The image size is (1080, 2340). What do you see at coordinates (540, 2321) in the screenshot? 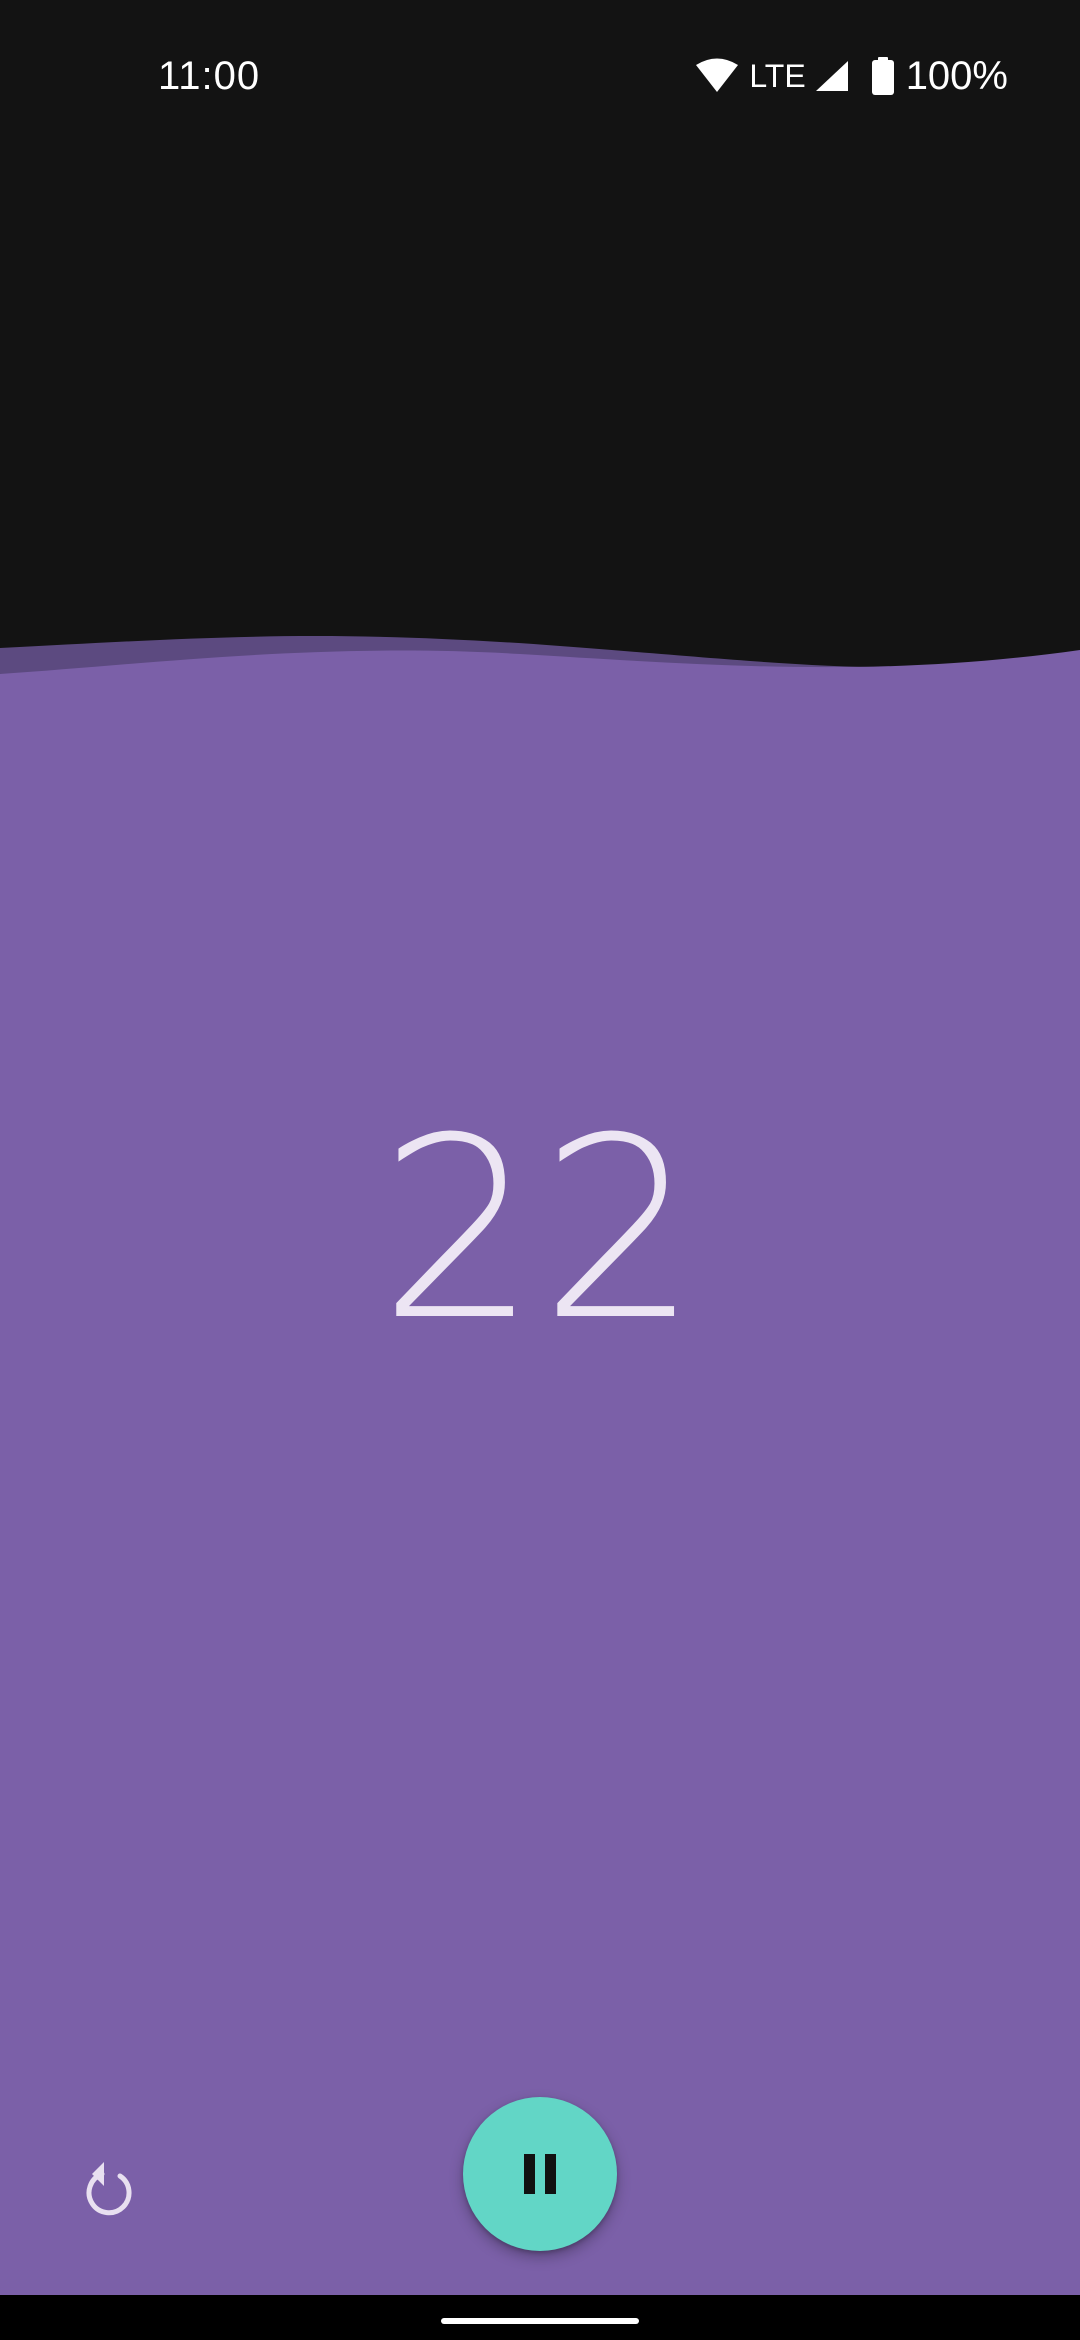
I see `home-gesture-handle` at bounding box center [540, 2321].